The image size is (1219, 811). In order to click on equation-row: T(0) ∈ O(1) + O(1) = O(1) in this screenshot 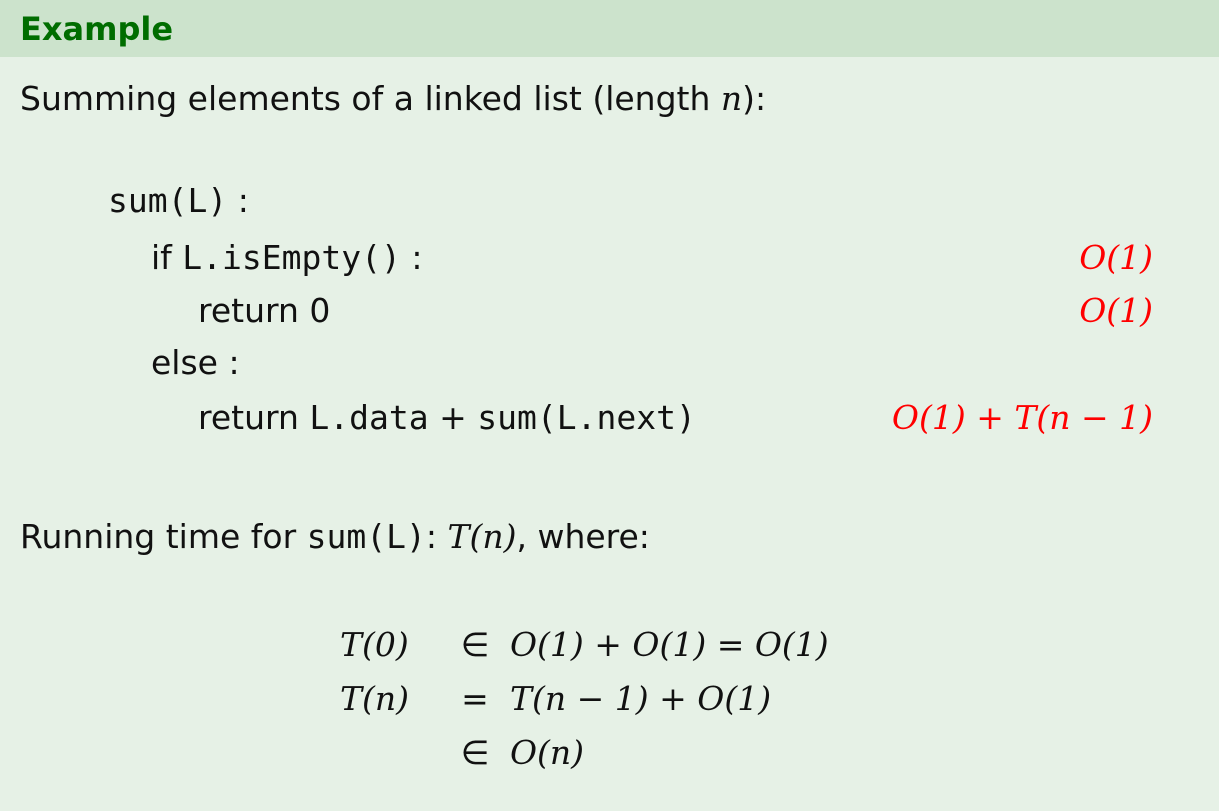, I will do `click(584, 644)`.